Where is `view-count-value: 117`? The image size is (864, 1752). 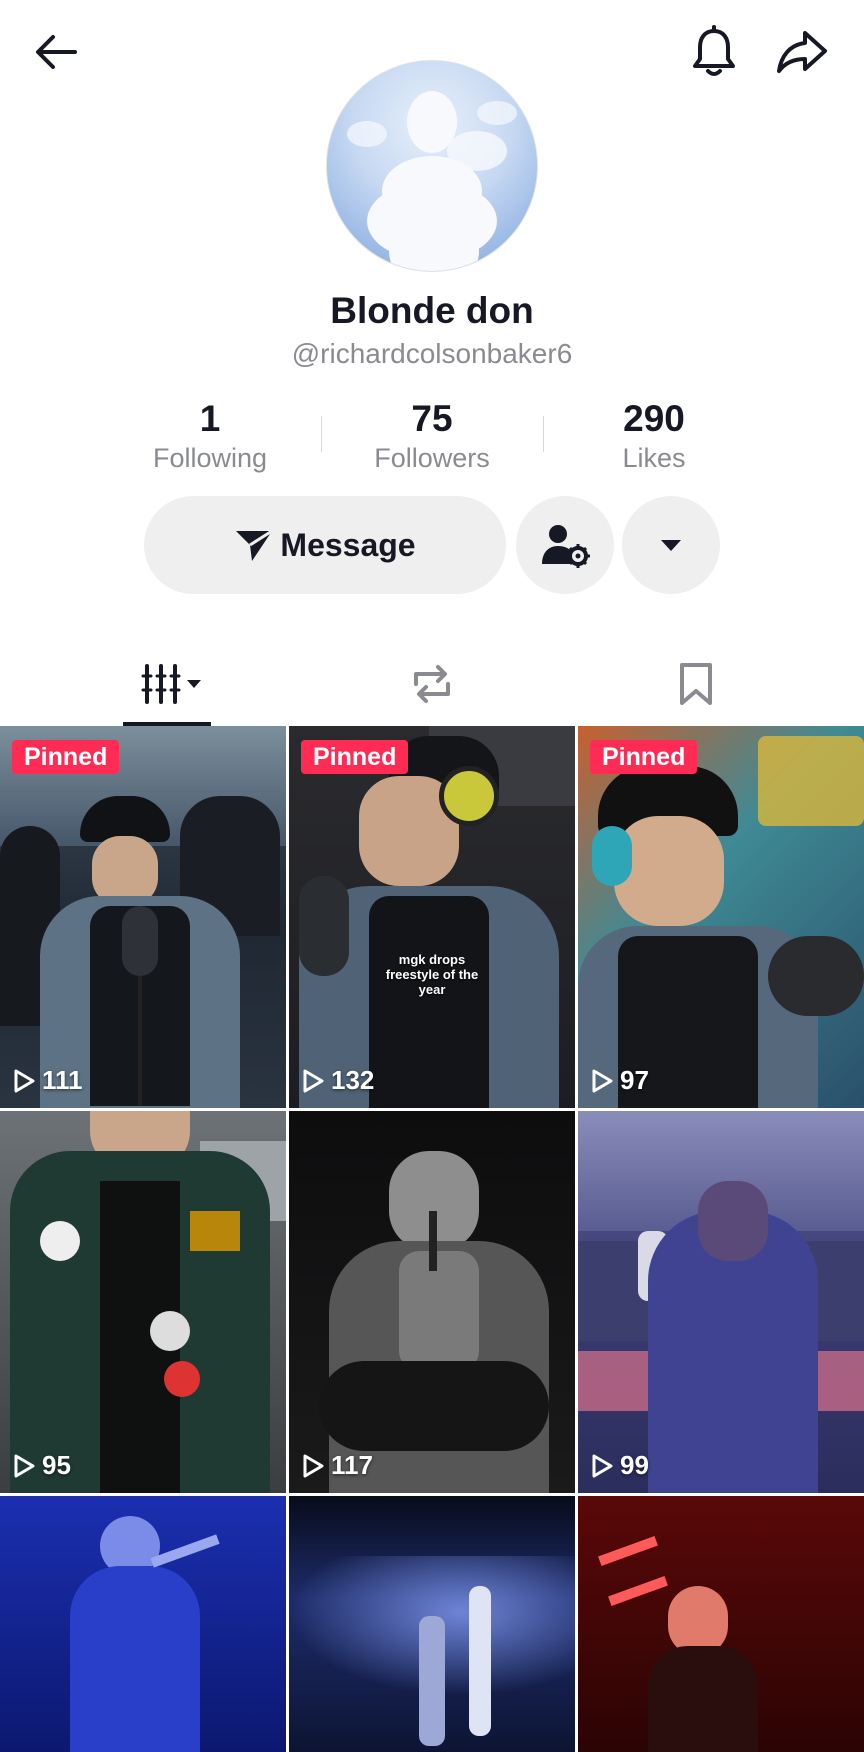 view-count-value: 117 is located at coordinates (352, 1465).